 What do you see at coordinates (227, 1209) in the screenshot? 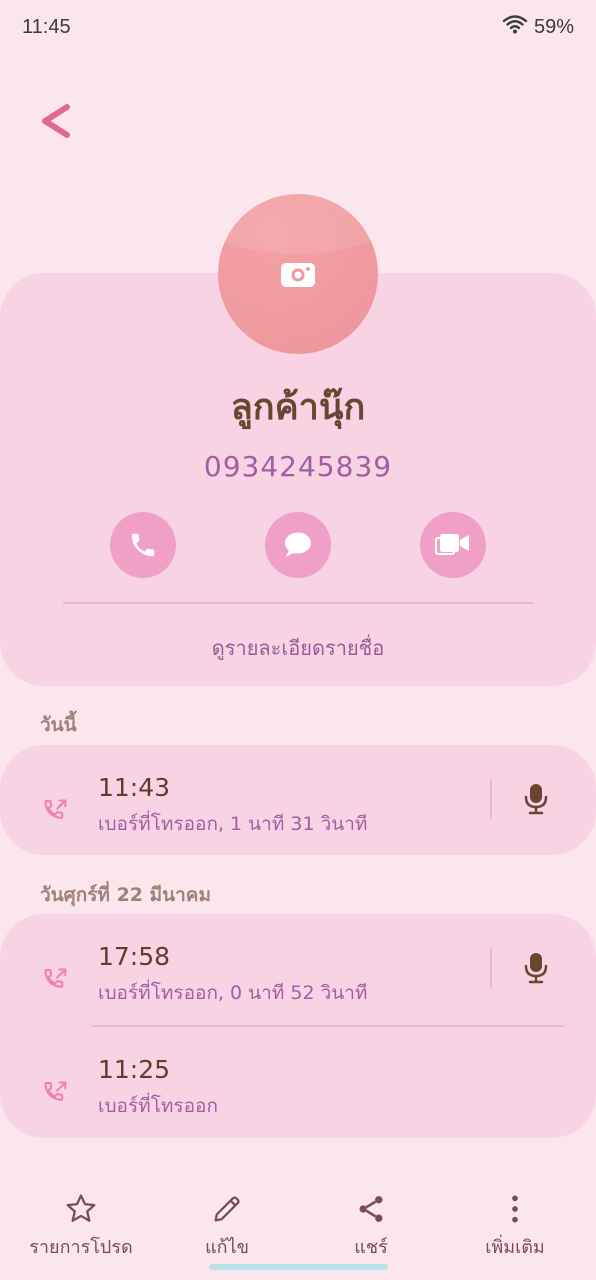
I see `pencil-icon` at bounding box center [227, 1209].